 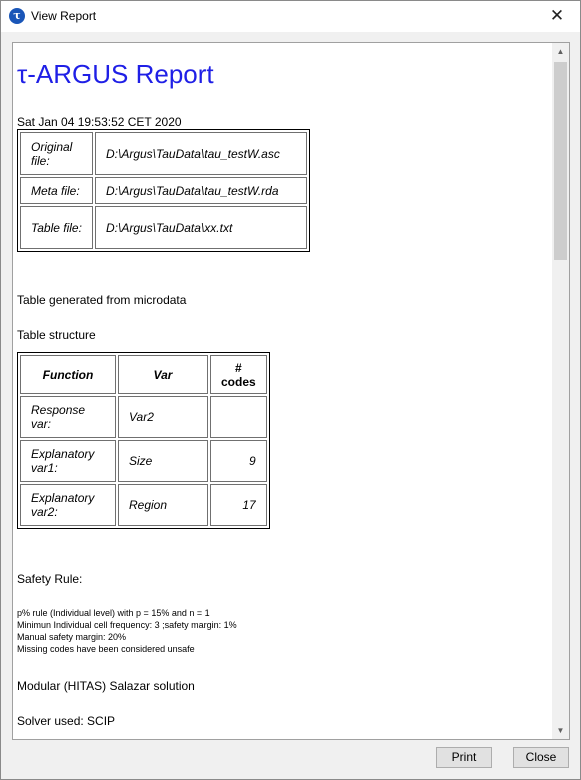 What do you see at coordinates (102, 300) in the screenshot?
I see `generated-from-text: Table generated from microdata` at bounding box center [102, 300].